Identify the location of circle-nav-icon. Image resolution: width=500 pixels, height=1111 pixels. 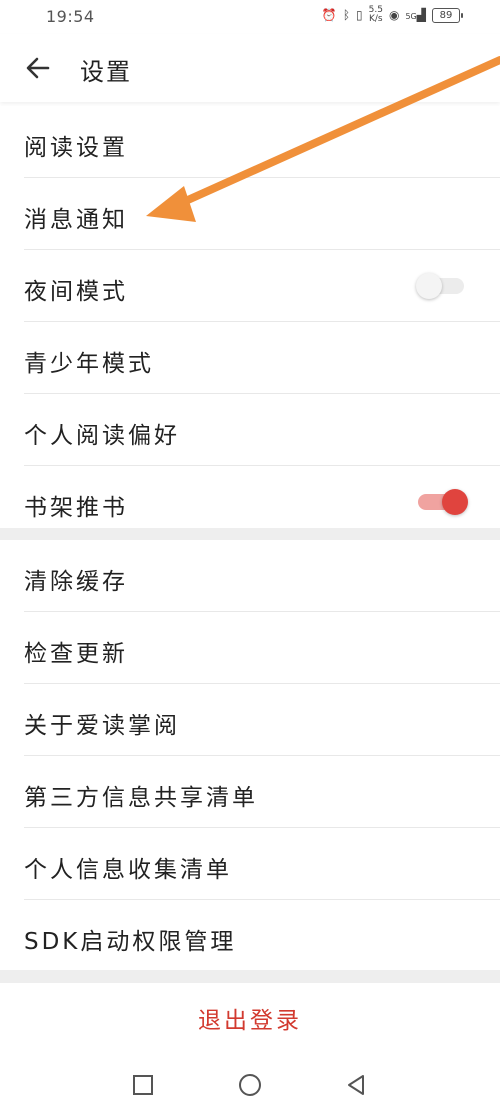
(250, 1085).